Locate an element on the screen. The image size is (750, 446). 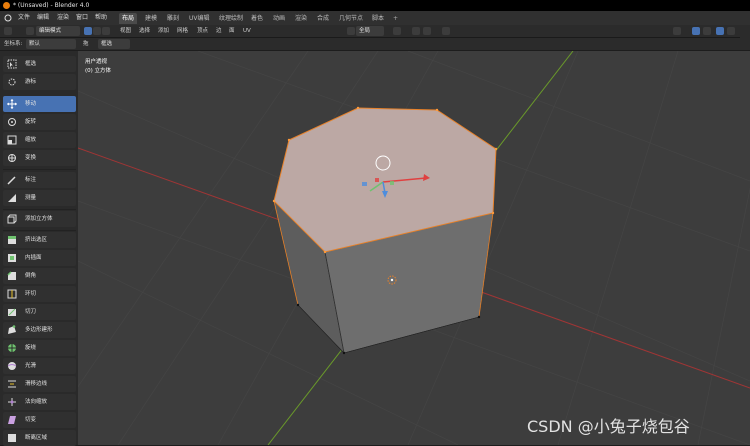
menu-view: 视图 is located at coordinates (125, 31).